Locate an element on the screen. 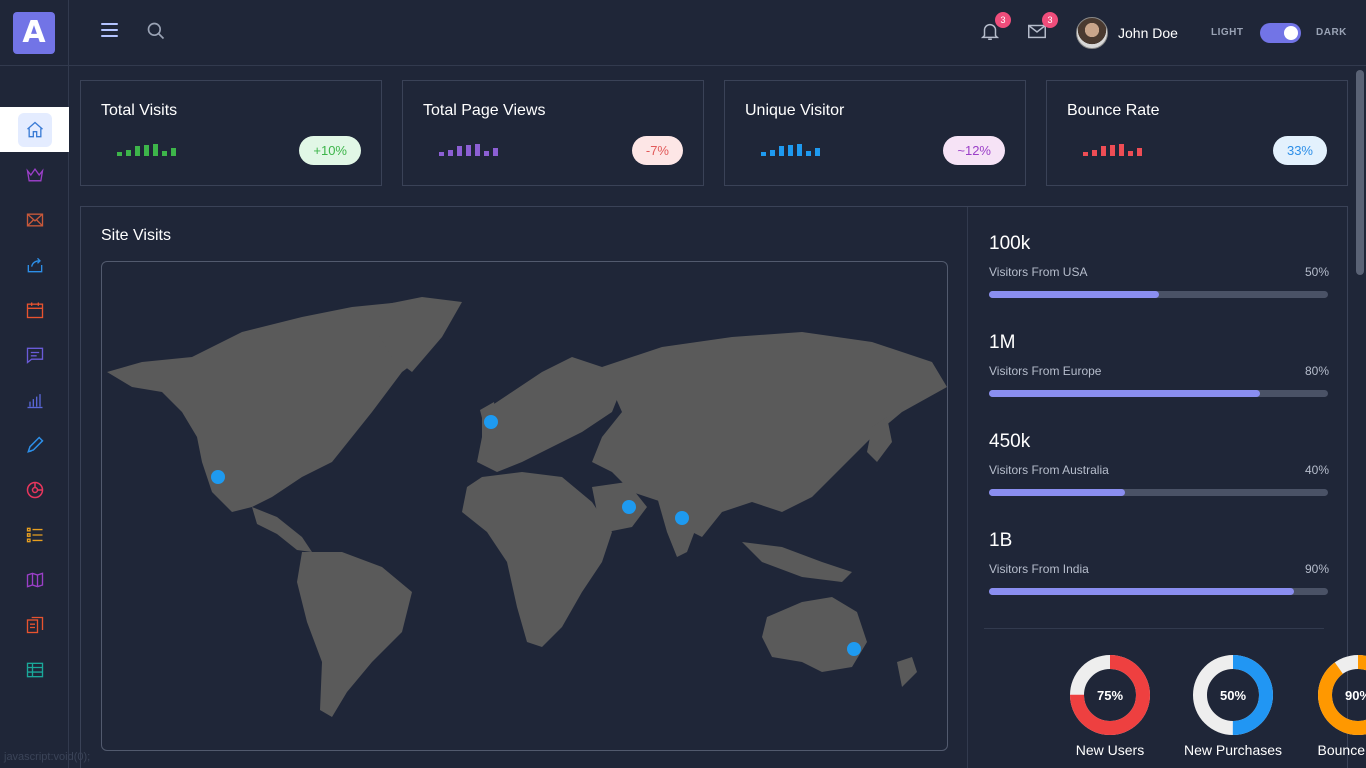 The image size is (1366, 768). sidebar-item-share is located at coordinates (34, 264).